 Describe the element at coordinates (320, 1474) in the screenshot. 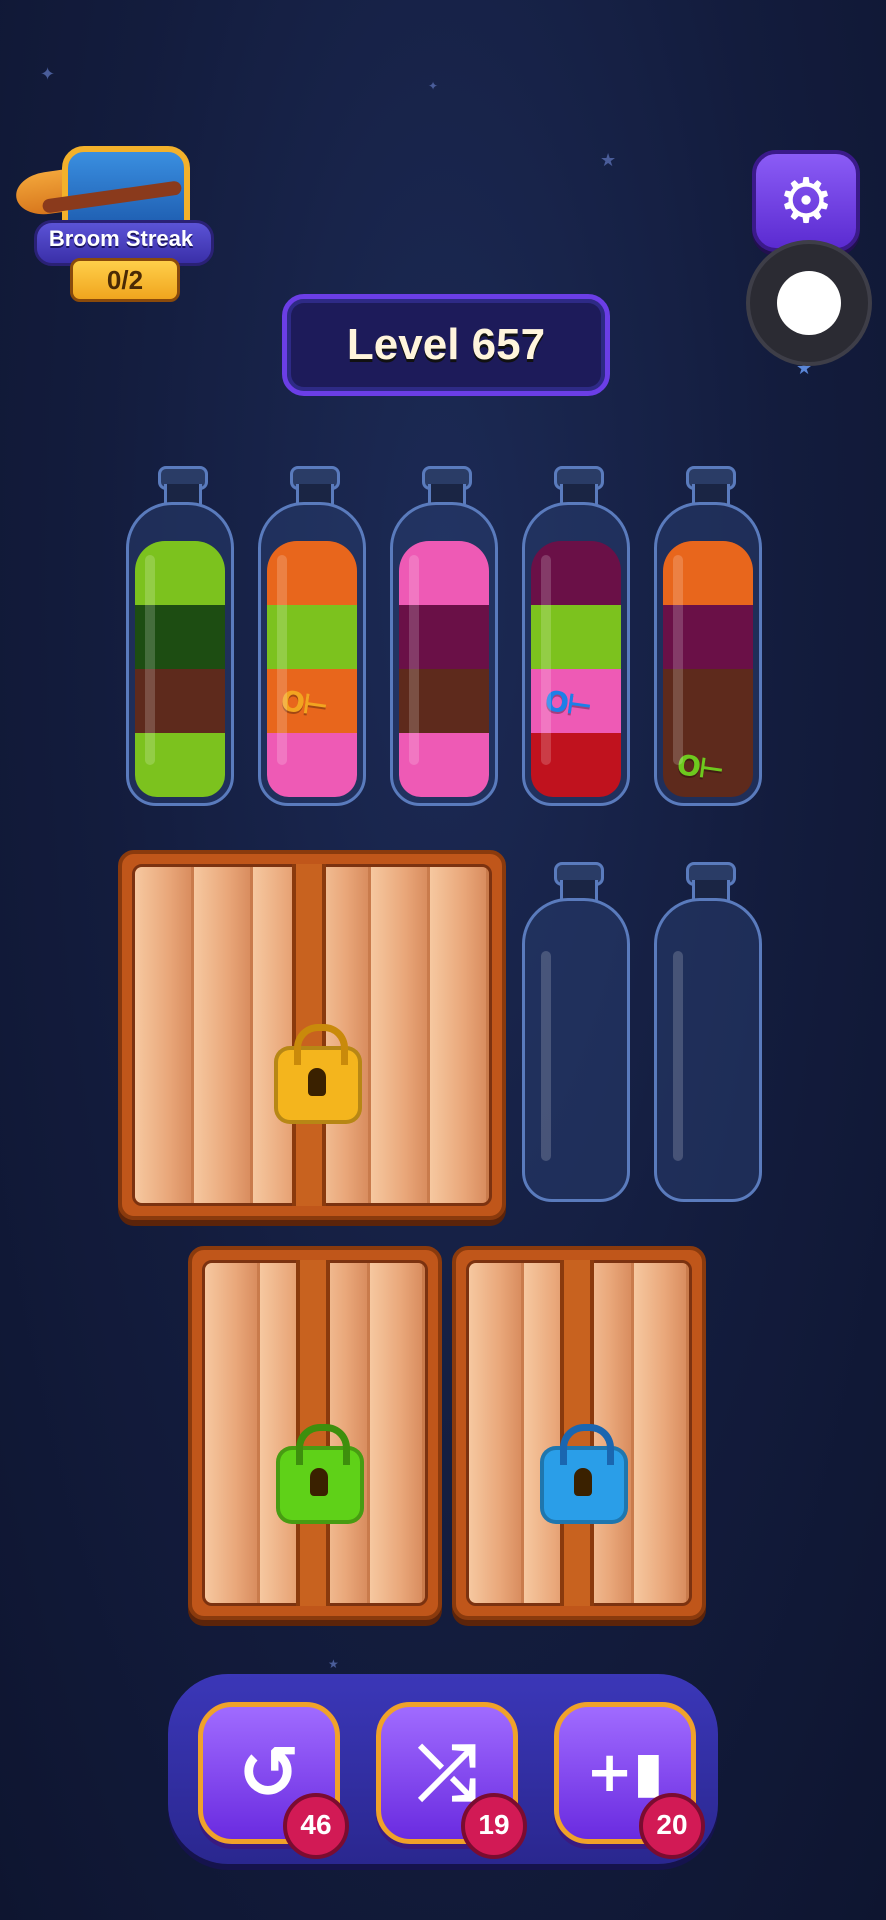

I see `green-padlock-icon` at that location.